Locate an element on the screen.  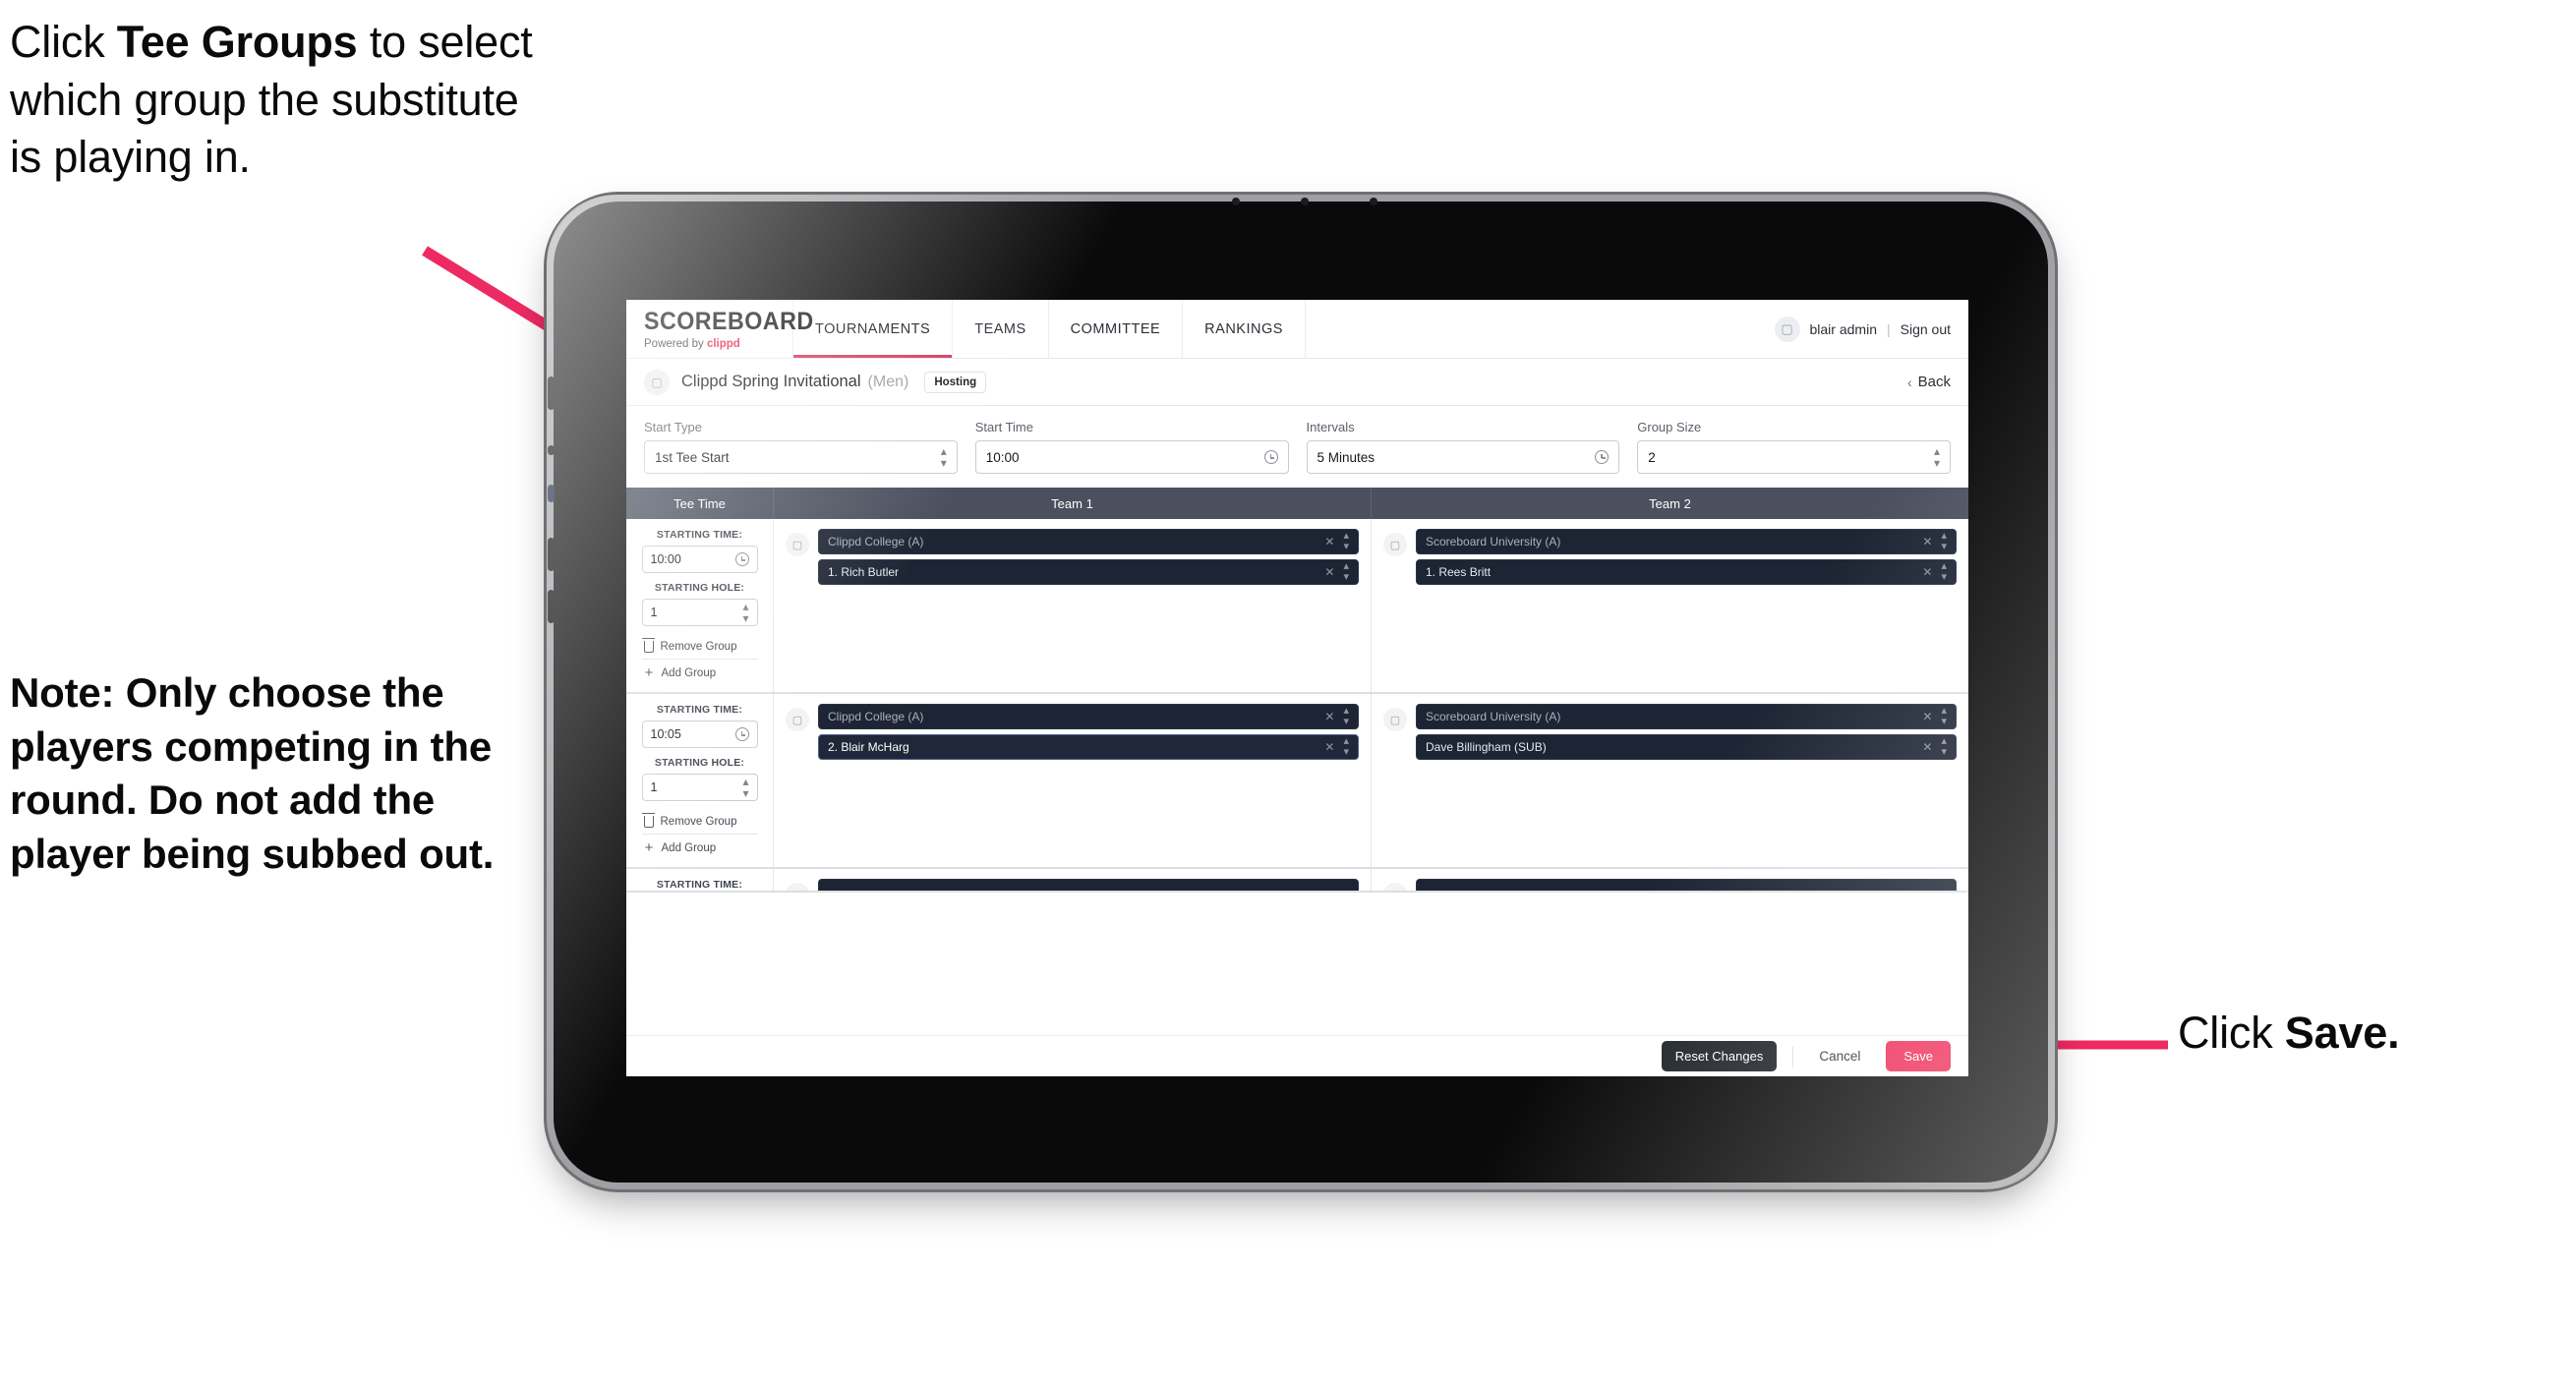
starting-time-value: 10:05 is located at coordinates (665, 734).